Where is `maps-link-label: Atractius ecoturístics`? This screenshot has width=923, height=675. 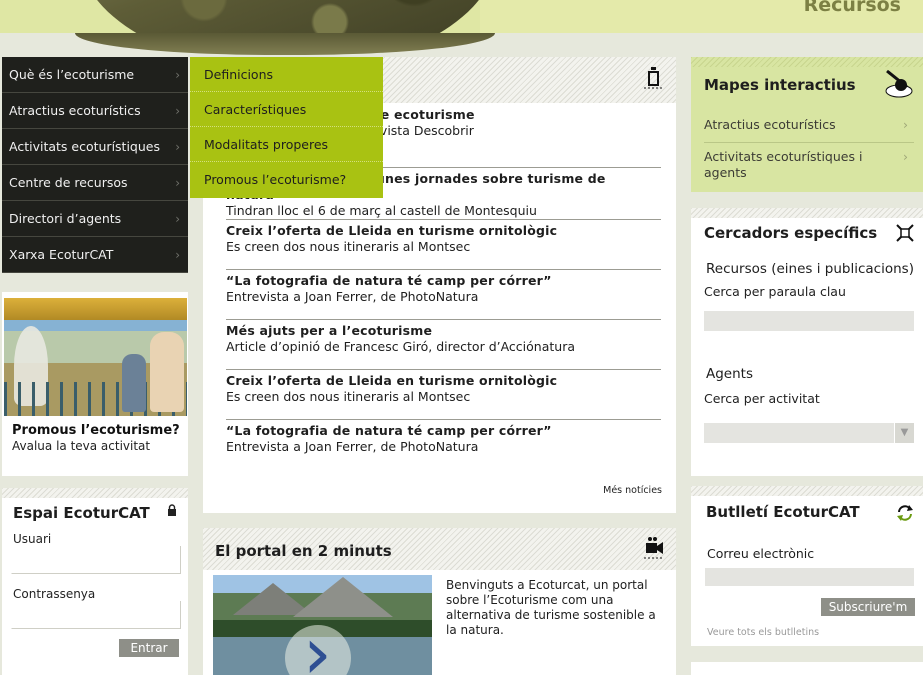
maps-link-label: Atractius ecoturístics is located at coordinates (770, 124).